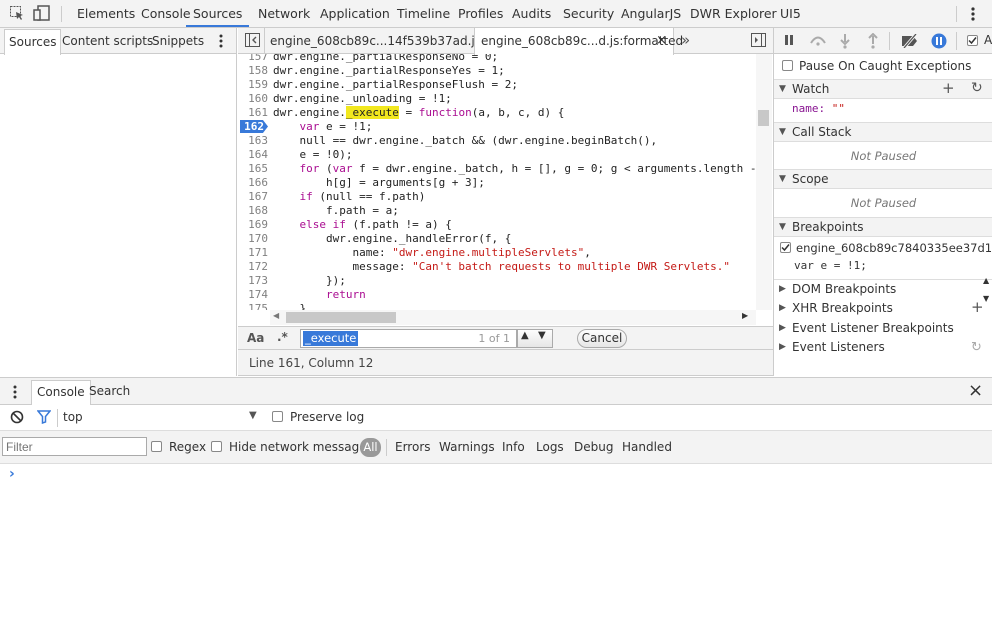  Describe the element at coordinates (647, 447) in the screenshot. I see `level-handled: Handled` at that location.